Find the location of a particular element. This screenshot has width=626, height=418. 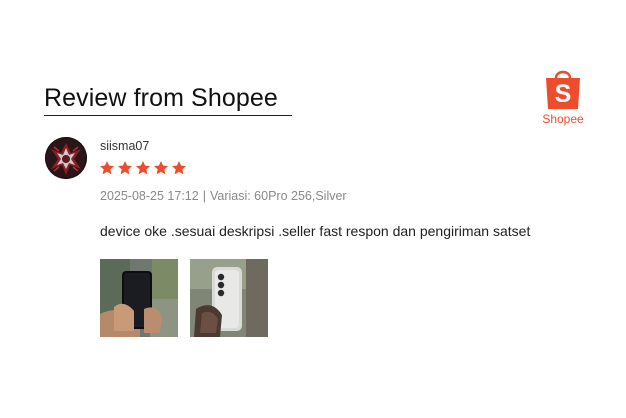

avatar is located at coordinates (66, 158).